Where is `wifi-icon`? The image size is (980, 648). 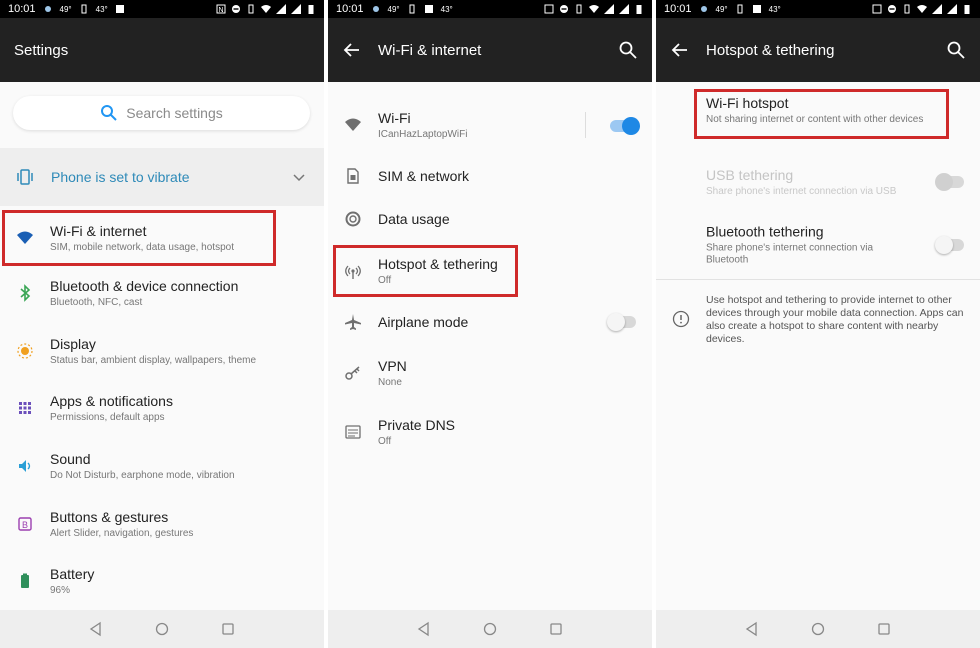
wifi-icon is located at coordinates (353, 125).